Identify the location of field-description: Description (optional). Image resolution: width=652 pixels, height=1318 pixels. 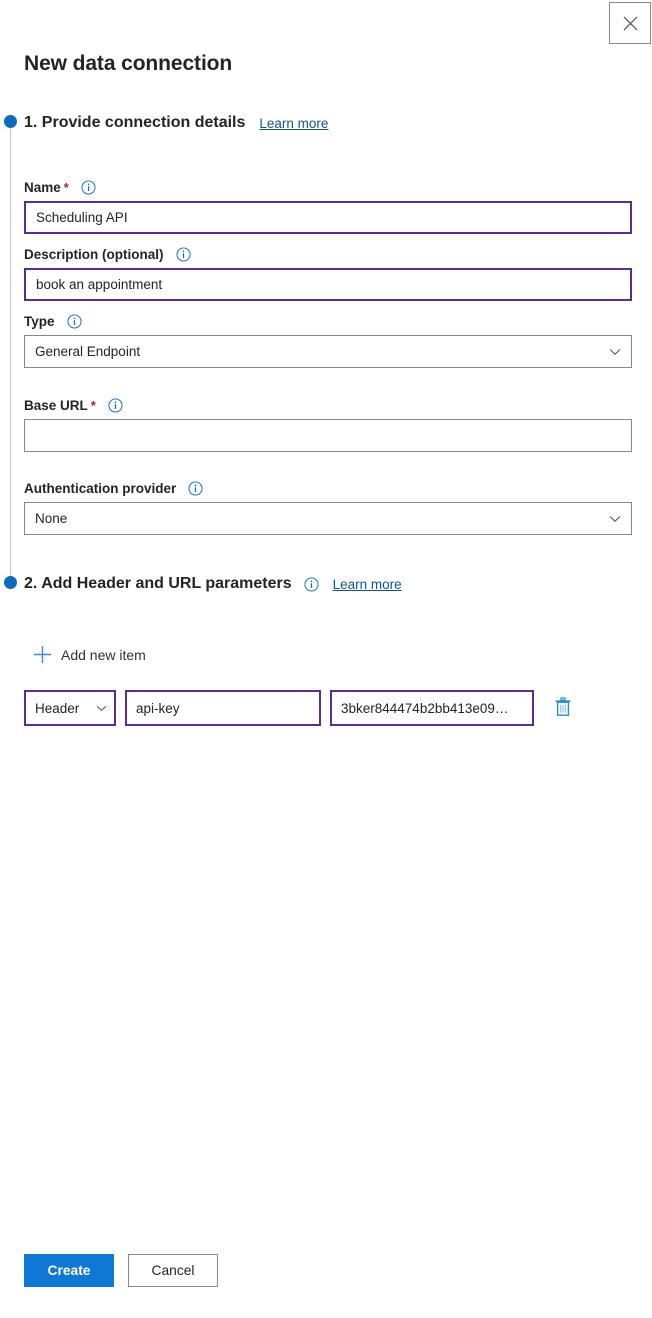
(328, 274).